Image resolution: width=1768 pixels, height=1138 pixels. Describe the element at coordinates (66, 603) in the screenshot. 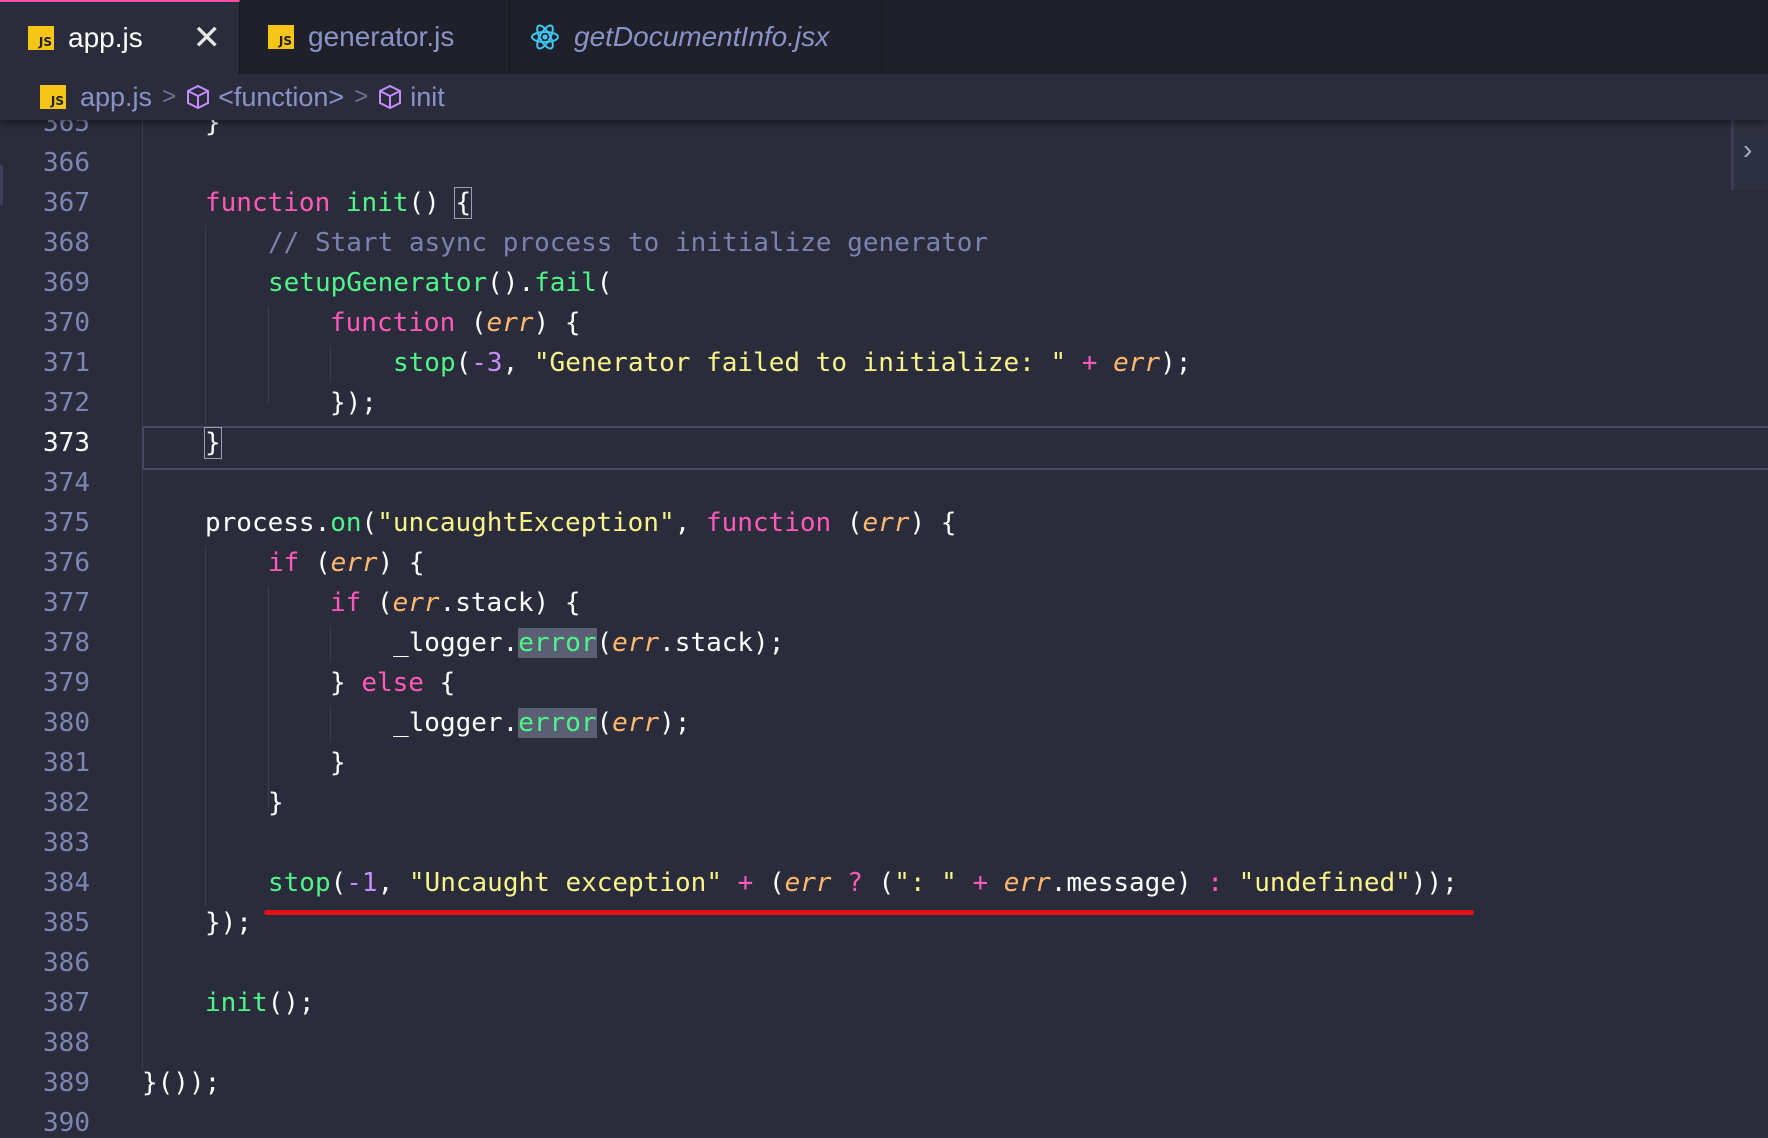

I see `line-number: 377` at that location.